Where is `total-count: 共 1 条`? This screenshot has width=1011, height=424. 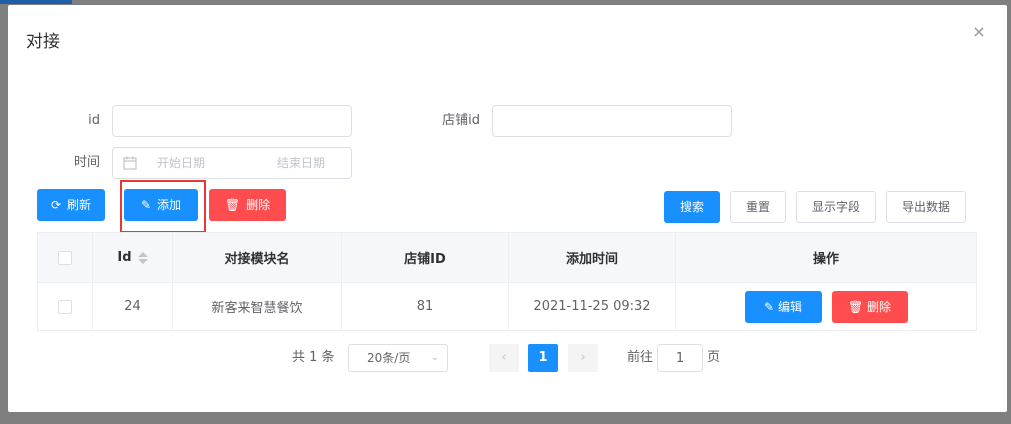
total-count: 共 1 条 is located at coordinates (313, 357).